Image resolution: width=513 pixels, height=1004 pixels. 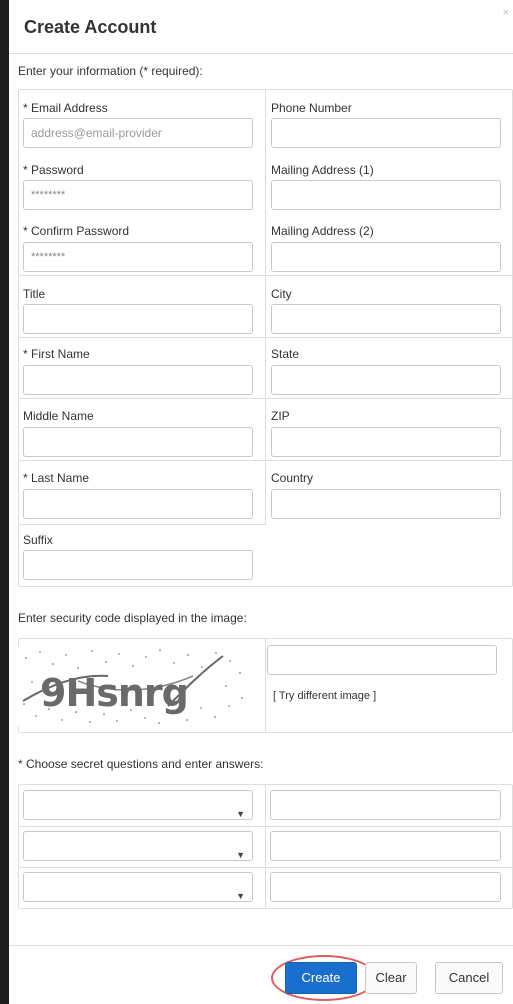 I want to click on confirm-password-label: * Confirm Password, so click(x=76, y=231).